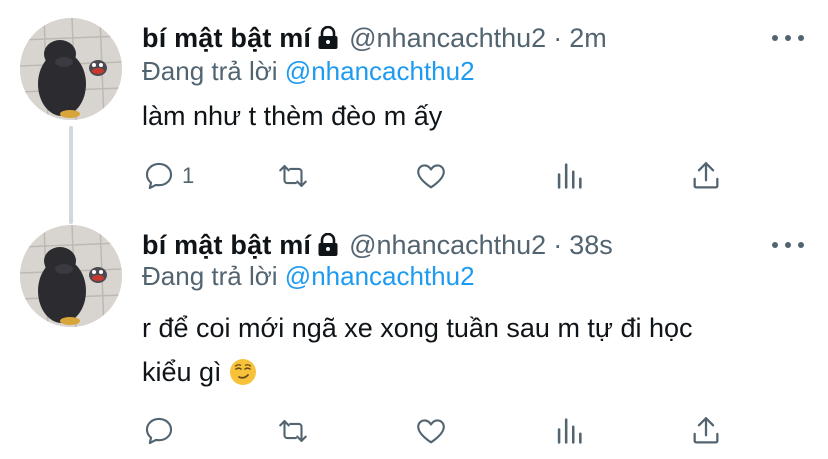  What do you see at coordinates (591, 245) in the screenshot?
I see `timestamp: 38s` at bounding box center [591, 245].